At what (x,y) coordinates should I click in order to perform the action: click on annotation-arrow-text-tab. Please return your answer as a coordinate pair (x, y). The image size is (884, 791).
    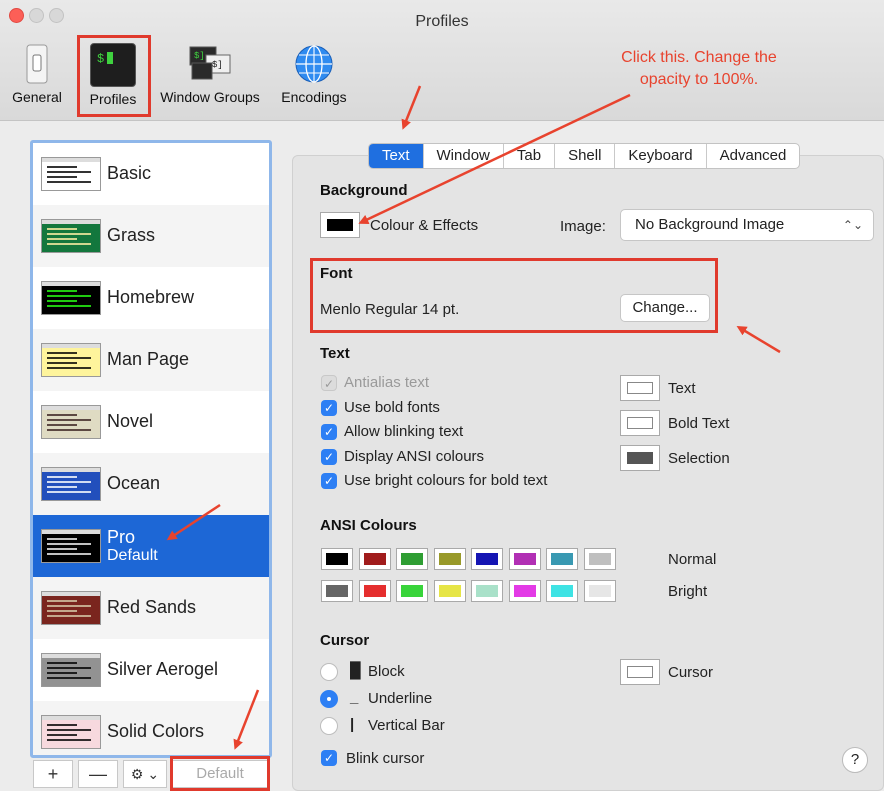
    Looking at the image, I should click on (411, 107).